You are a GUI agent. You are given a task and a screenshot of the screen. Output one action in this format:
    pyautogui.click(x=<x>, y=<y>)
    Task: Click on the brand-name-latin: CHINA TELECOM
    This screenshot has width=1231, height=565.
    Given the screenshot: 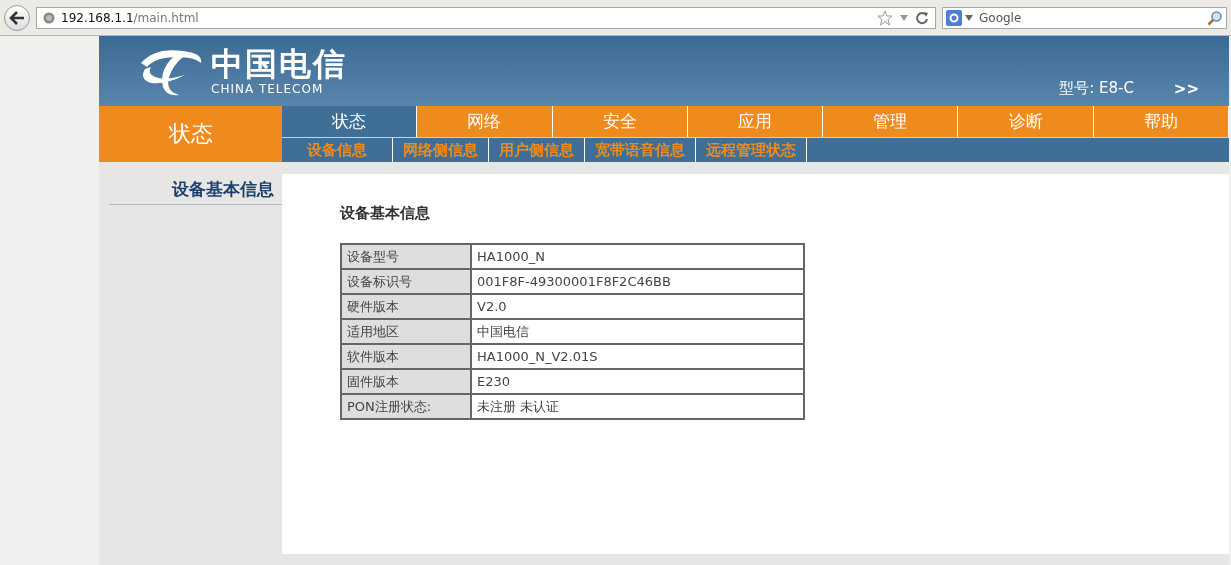 What is the action you would take?
    pyautogui.click(x=268, y=89)
    